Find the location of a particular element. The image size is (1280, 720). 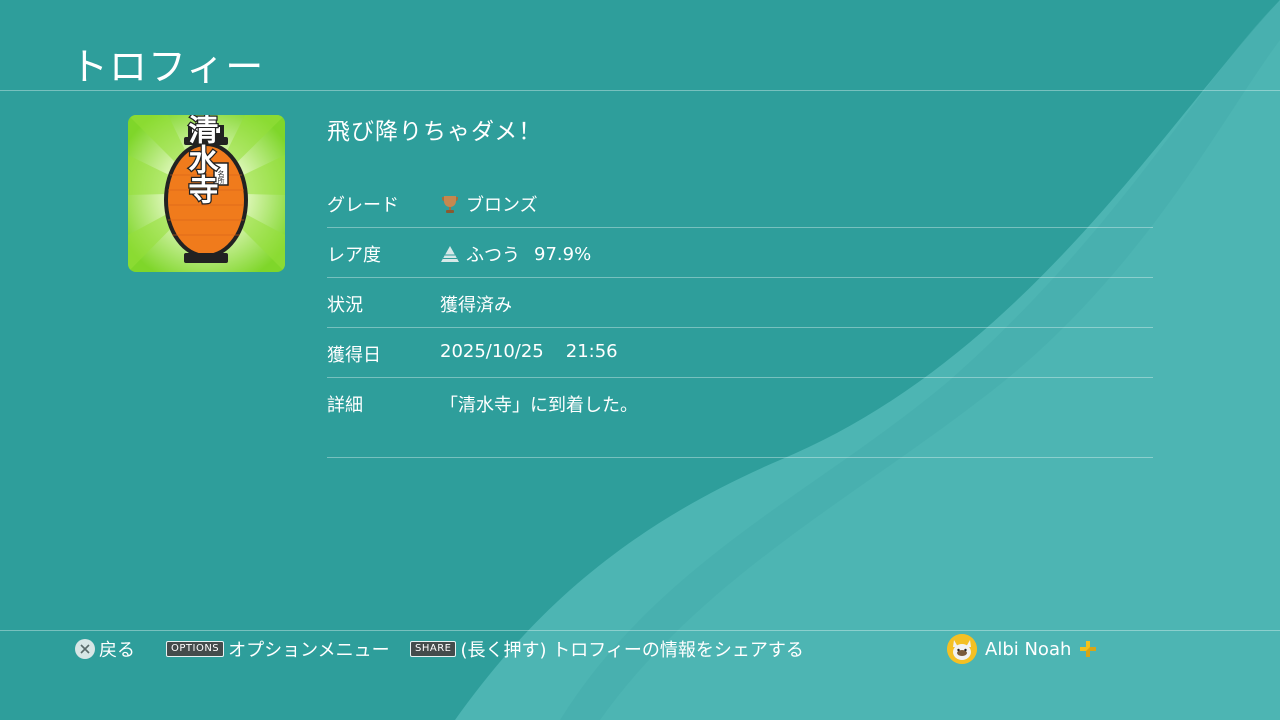

grade-text: ブロンズ is located at coordinates (502, 205).